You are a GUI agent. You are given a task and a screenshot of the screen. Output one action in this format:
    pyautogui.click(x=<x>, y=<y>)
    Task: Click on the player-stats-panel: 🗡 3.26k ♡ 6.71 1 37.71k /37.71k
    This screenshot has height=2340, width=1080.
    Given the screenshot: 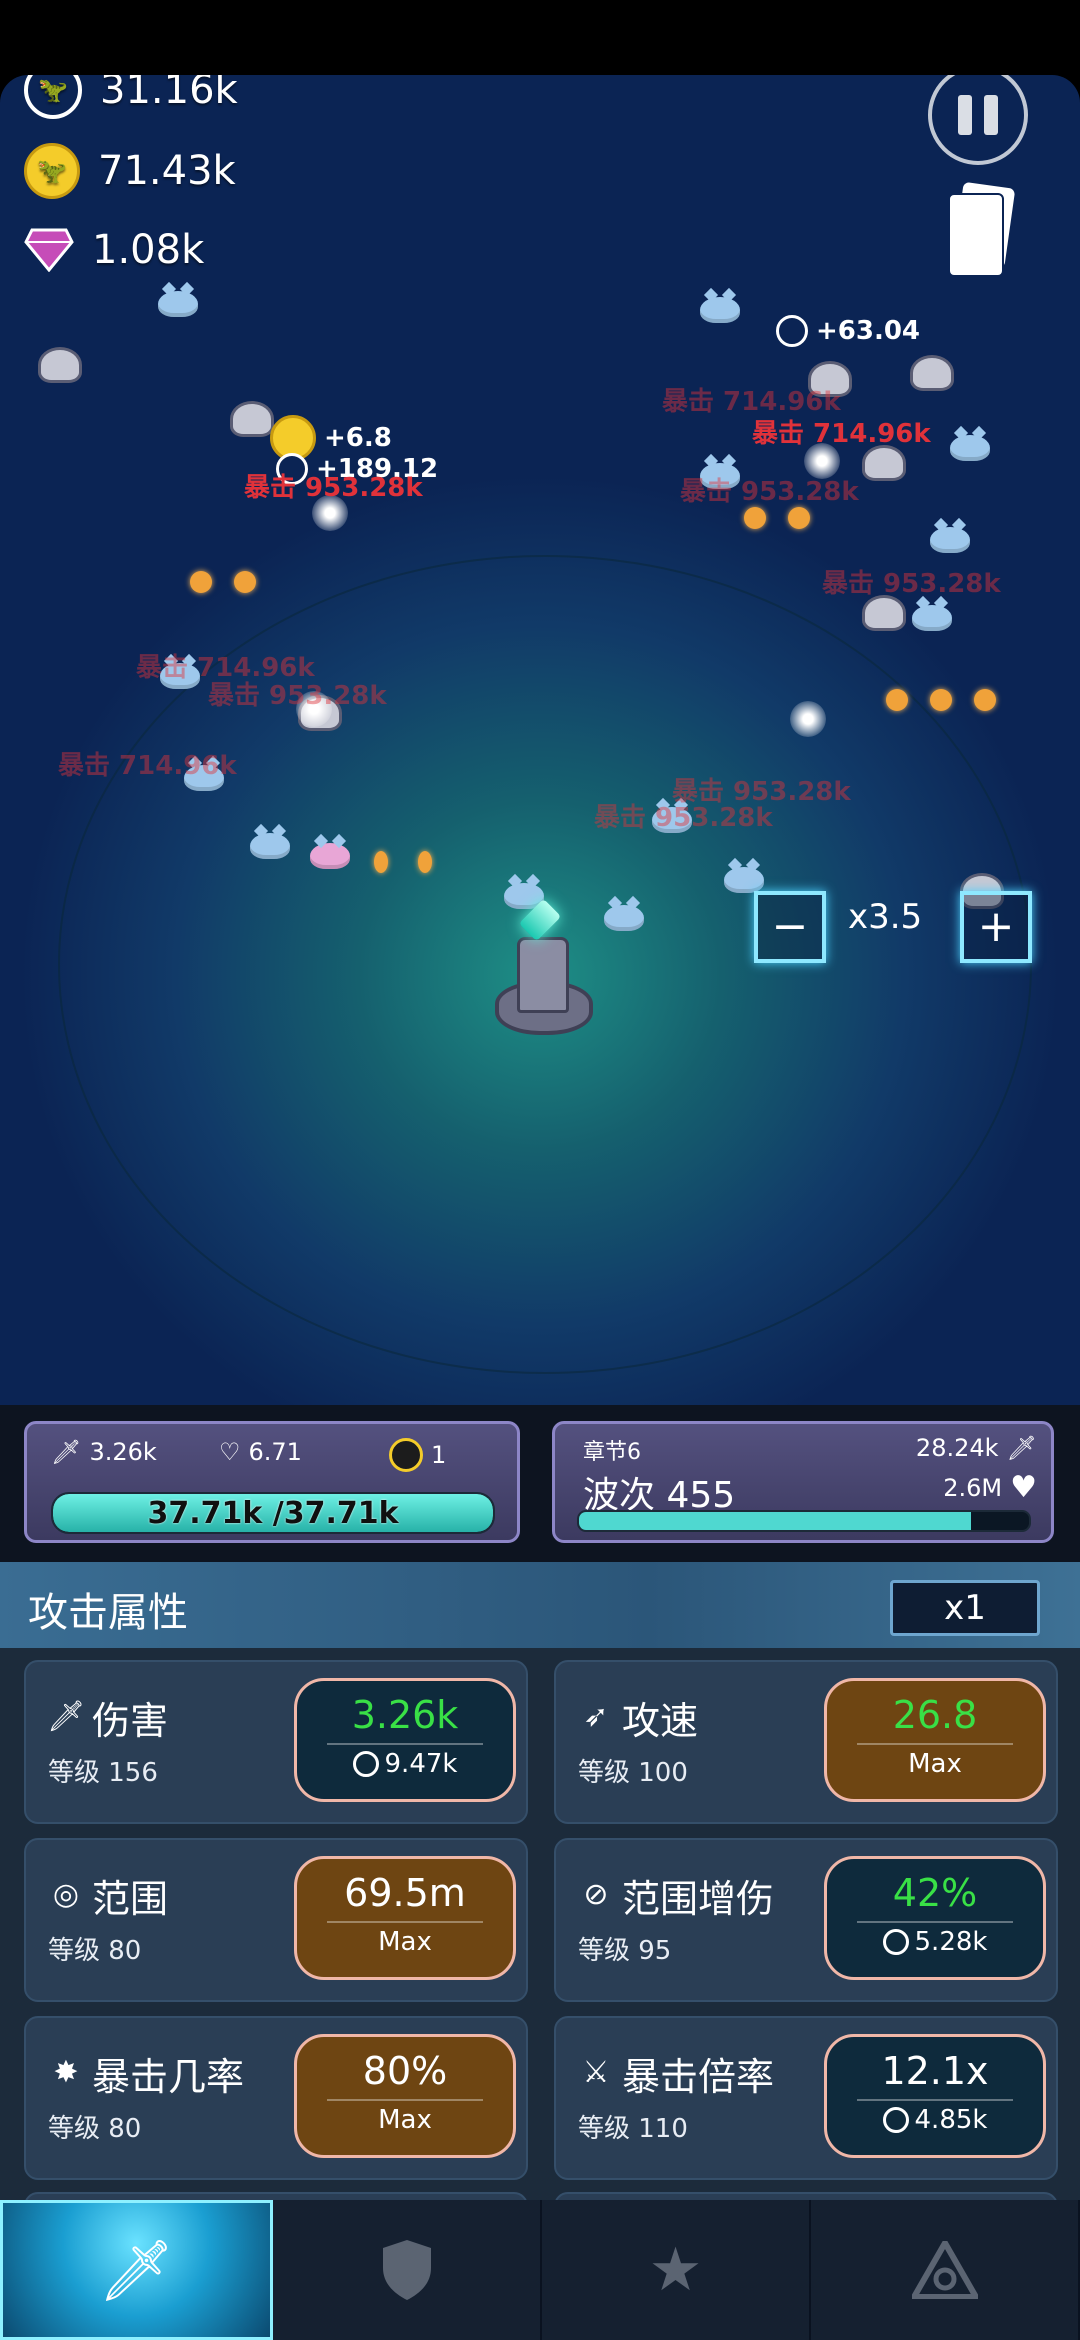 What is the action you would take?
    pyautogui.click(x=272, y=1482)
    